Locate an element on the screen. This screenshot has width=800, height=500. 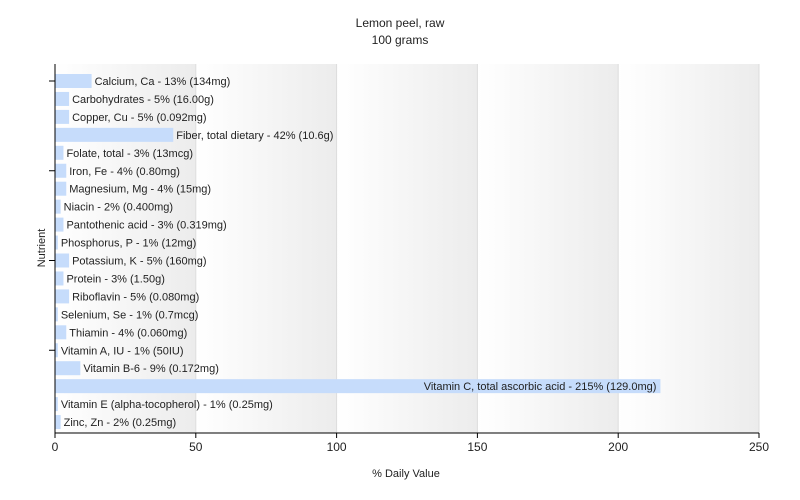
x-tick-label: 200 is located at coordinates (618, 447).